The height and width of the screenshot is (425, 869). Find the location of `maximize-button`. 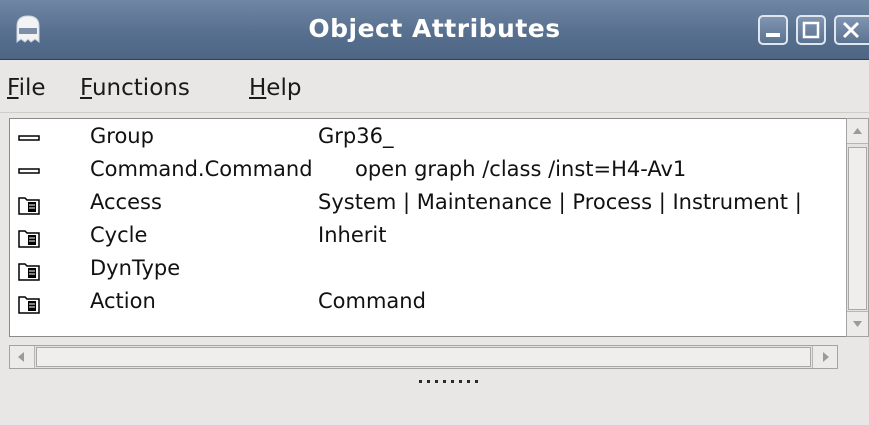

maximize-button is located at coordinates (811, 30).